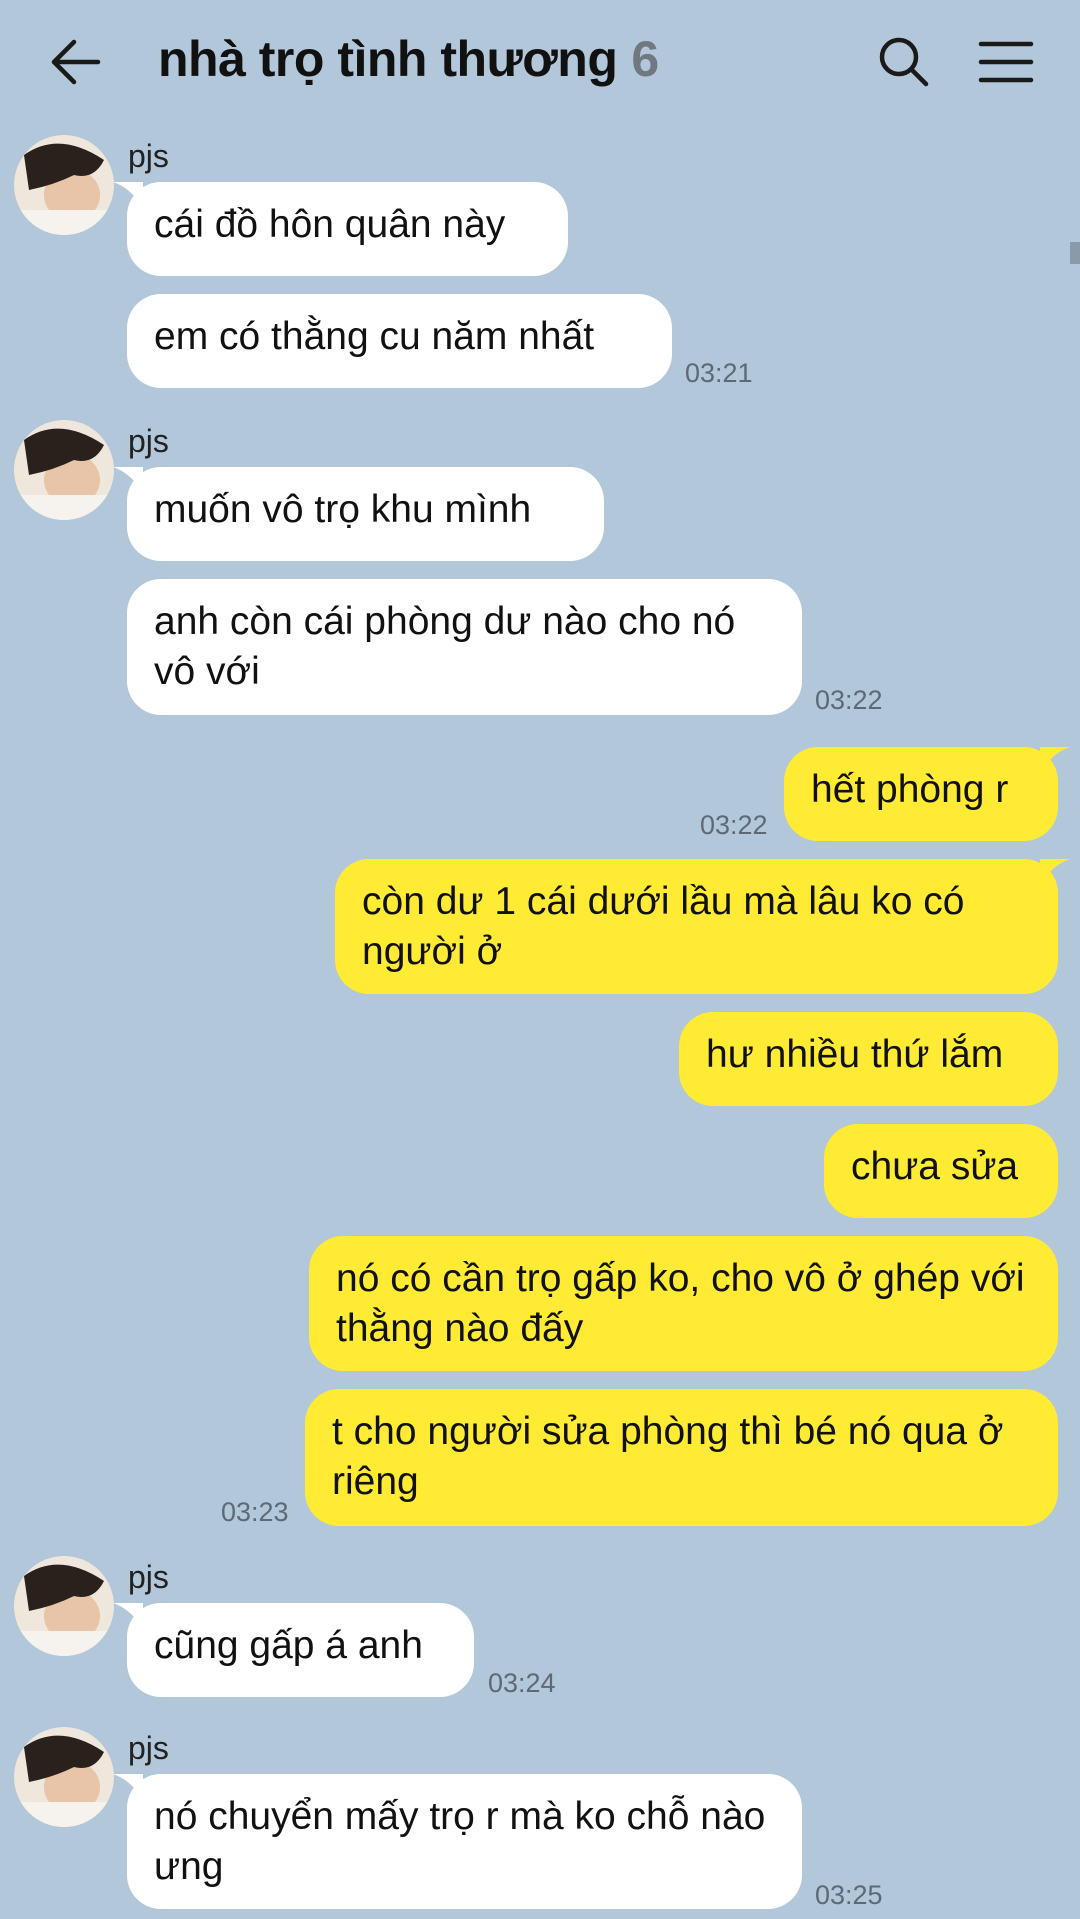  Describe the element at coordinates (935, 1166) in the screenshot. I see `message-text: chưa sửa` at that location.